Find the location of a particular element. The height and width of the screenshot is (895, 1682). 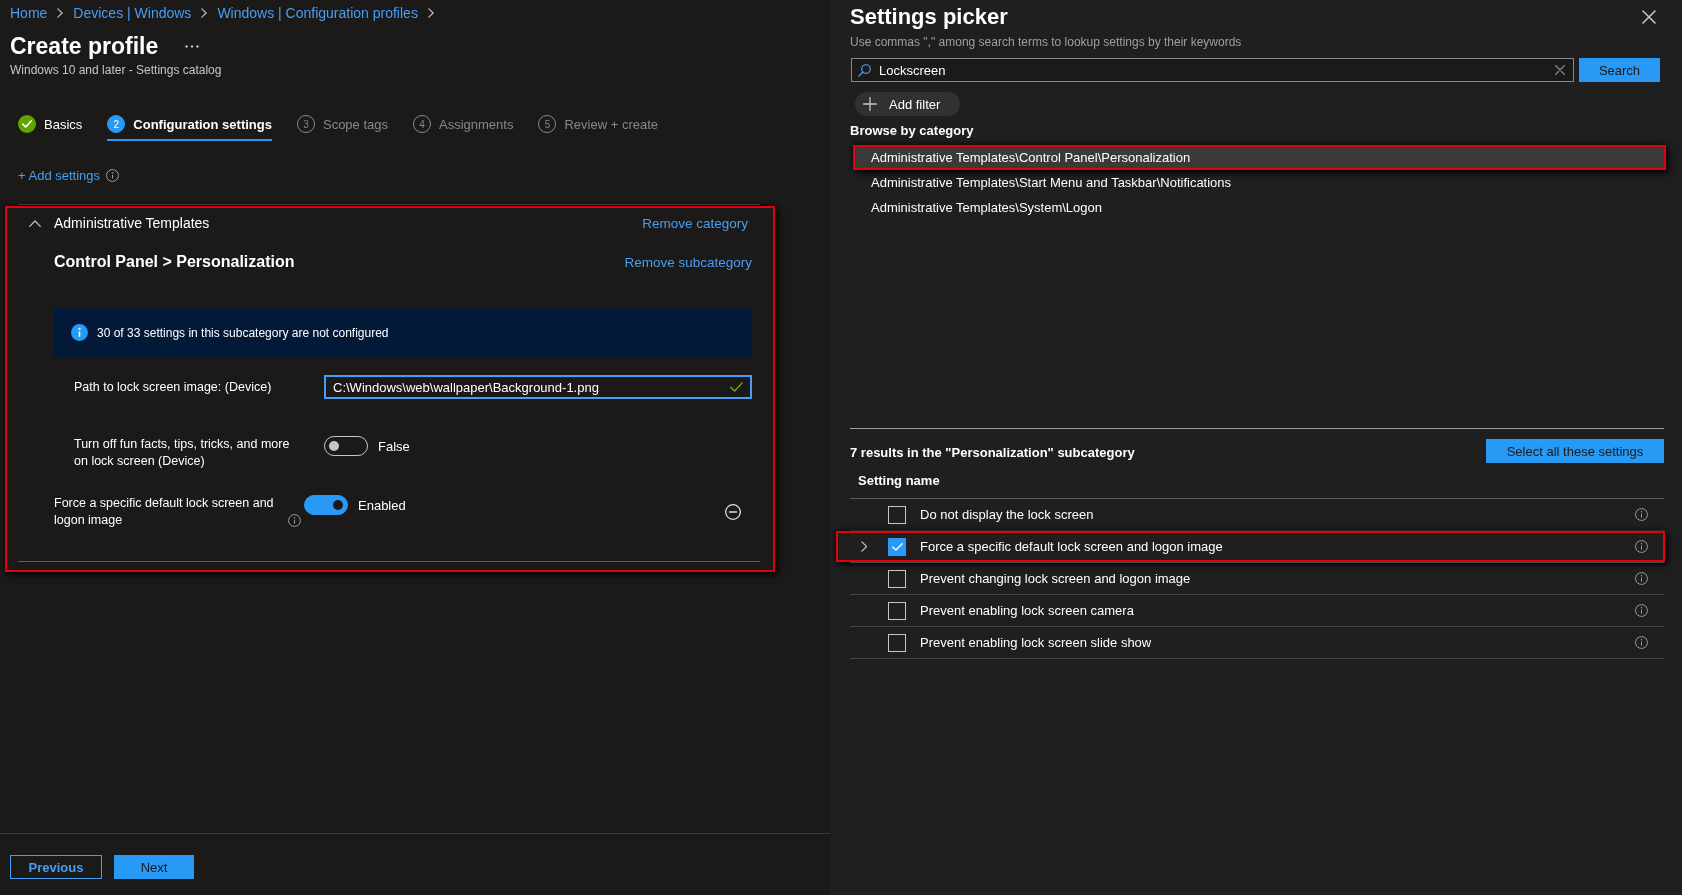

search-hint: Use commas "," among search terms to lookup settings by their keywords is located at coordinates (1046, 42).